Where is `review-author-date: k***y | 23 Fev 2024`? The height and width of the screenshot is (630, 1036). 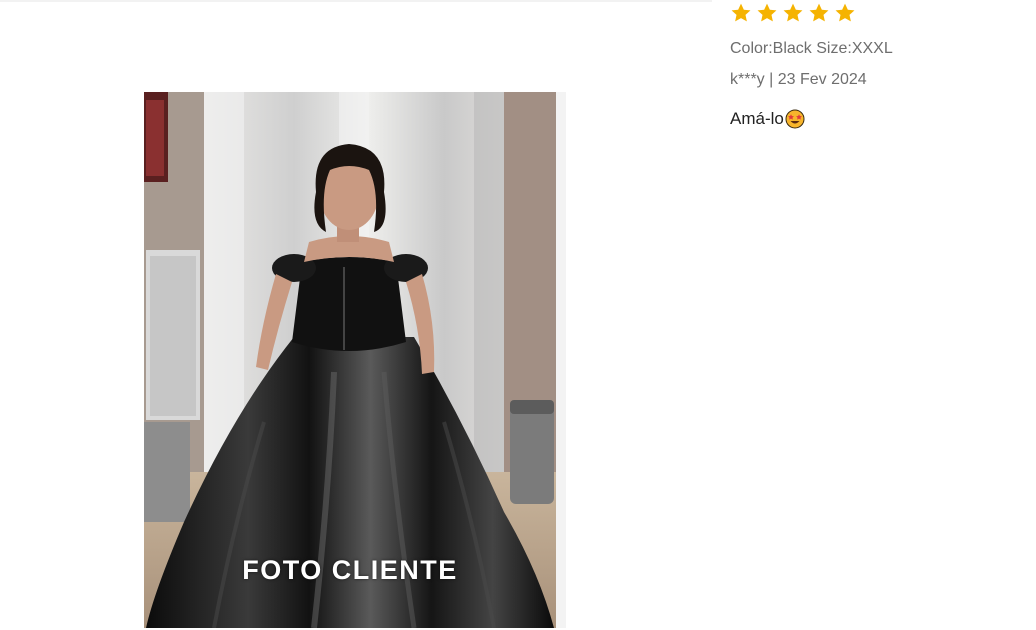 review-author-date: k***y | 23 Fev 2024 is located at coordinates (798, 79).